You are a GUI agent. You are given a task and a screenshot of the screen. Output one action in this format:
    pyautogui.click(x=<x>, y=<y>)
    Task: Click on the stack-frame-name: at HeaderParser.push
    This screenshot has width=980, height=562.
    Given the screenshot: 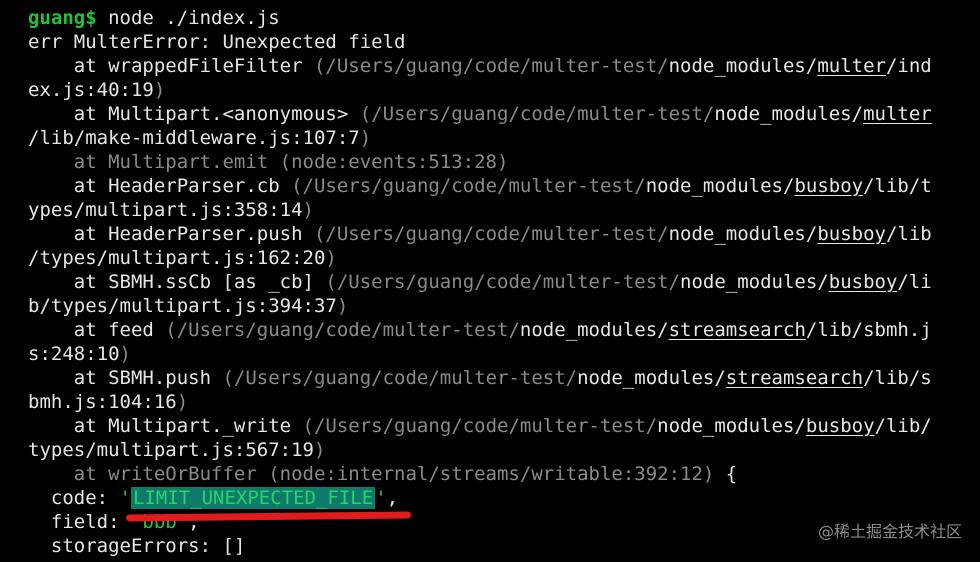 What is the action you would take?
    pyautogui.click(x=171, y=234)
    